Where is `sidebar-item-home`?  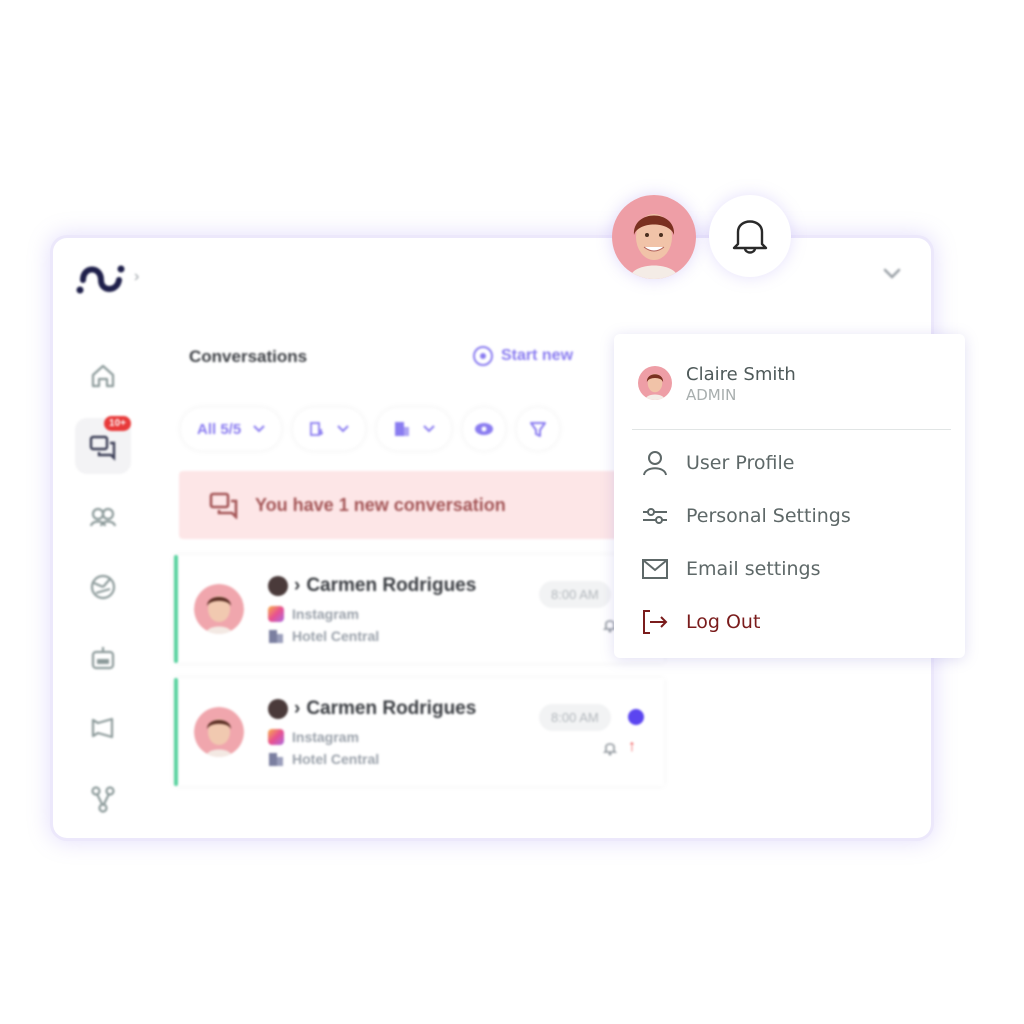
sidebar-item-home is located at coordinates (103, 376).